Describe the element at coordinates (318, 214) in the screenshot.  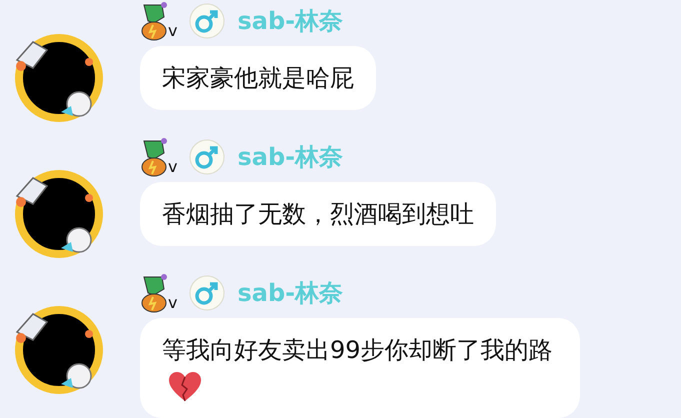
I see `message-bubble: 香烟抽了无数，烈酒喝到想吐` at that location.